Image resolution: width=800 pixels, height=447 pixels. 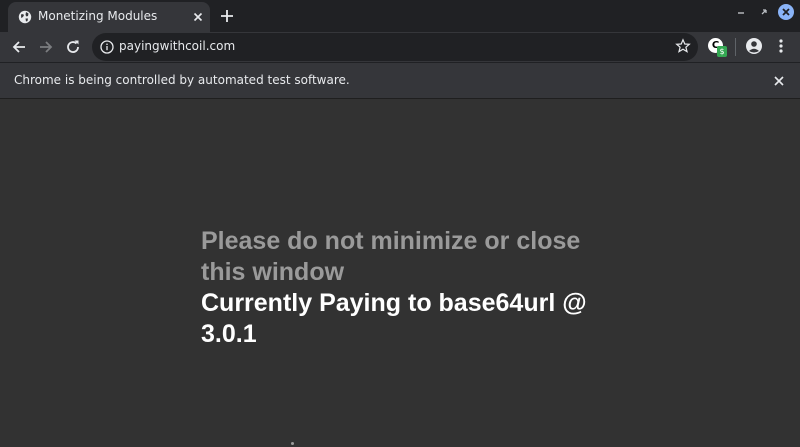 I want to click on site-info-icon, so click(x=107, y=47).